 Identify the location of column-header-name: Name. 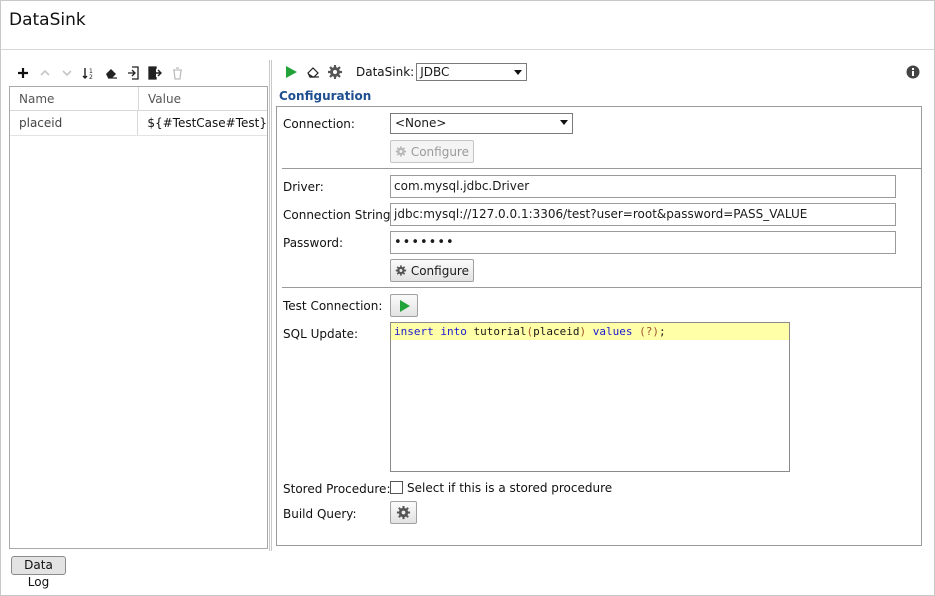
(74, 99).